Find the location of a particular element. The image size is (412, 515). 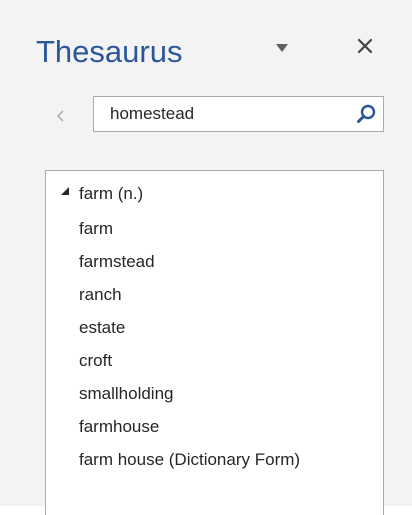

expand-arrow is located at coordinates (65, 191).